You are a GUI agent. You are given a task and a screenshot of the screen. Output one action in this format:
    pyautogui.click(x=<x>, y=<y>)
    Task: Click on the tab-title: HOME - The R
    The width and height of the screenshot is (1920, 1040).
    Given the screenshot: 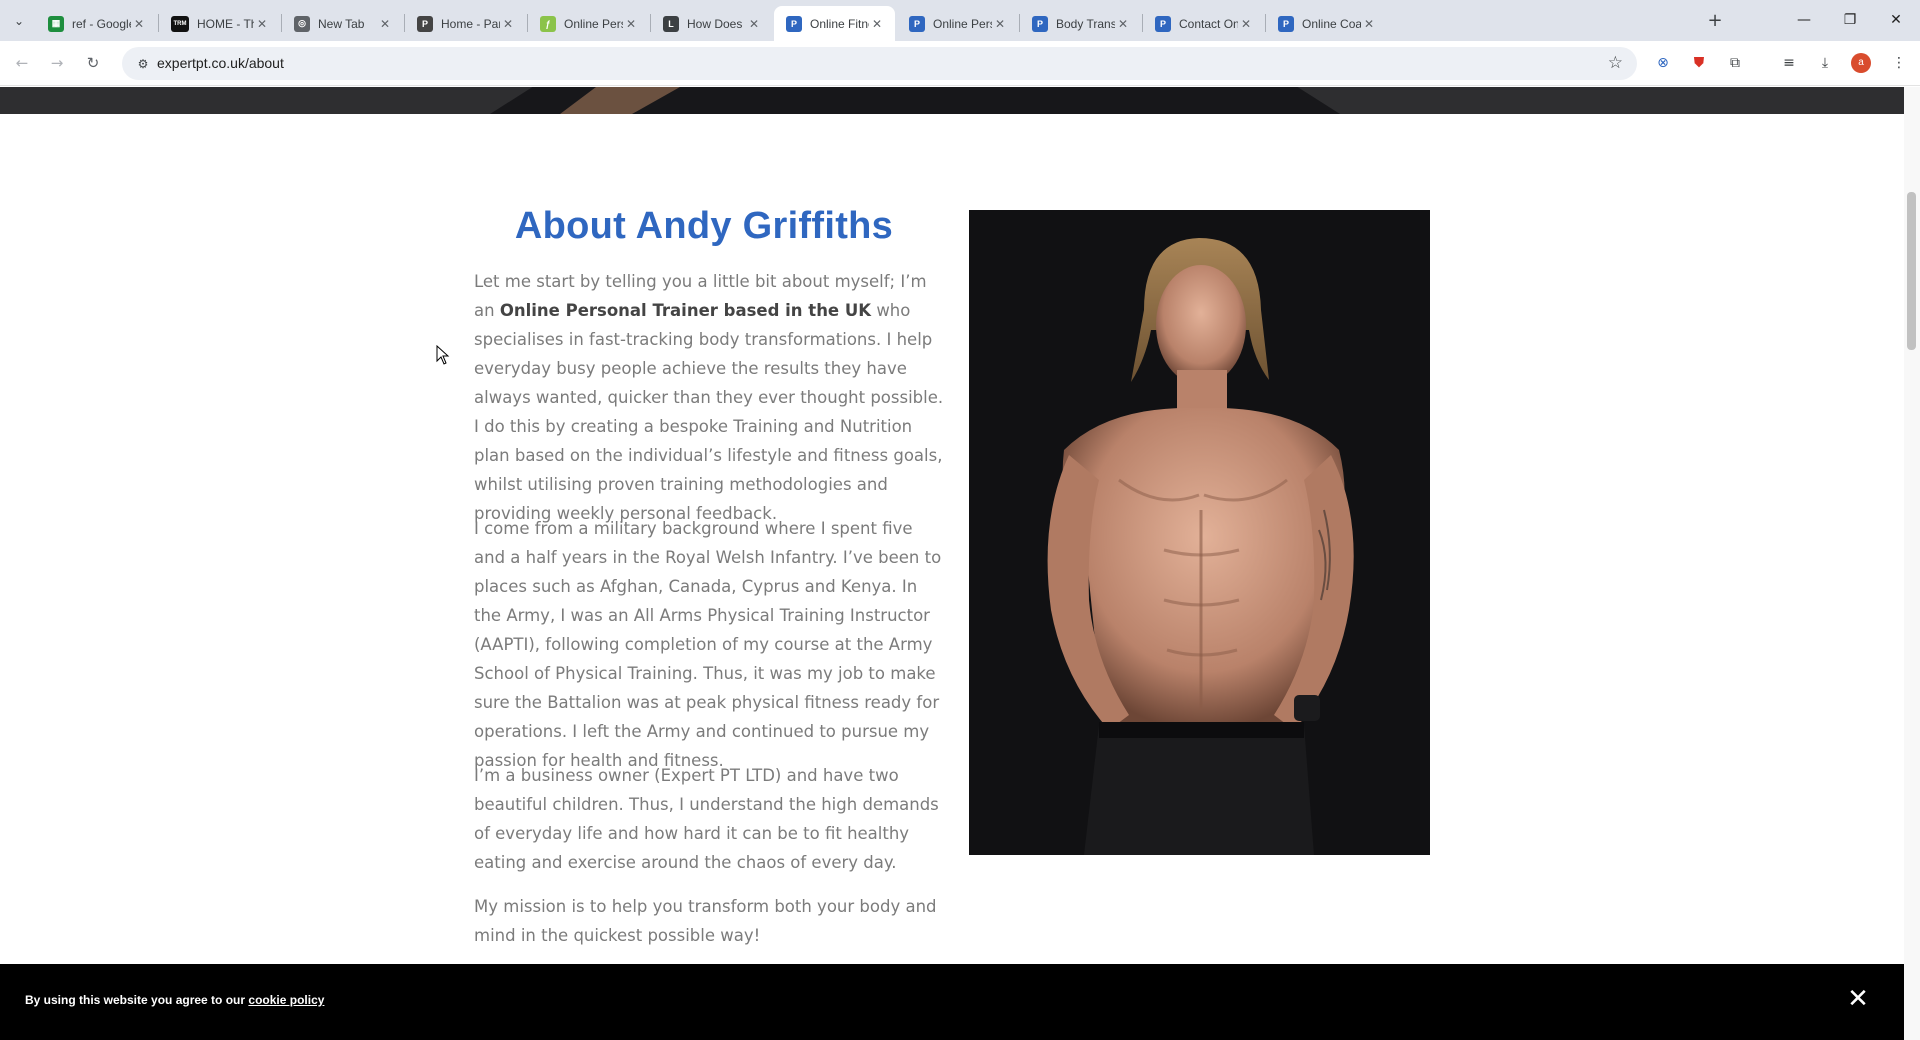 What is the action you would take?
    pyautogui.click(x=225, y=23)
    